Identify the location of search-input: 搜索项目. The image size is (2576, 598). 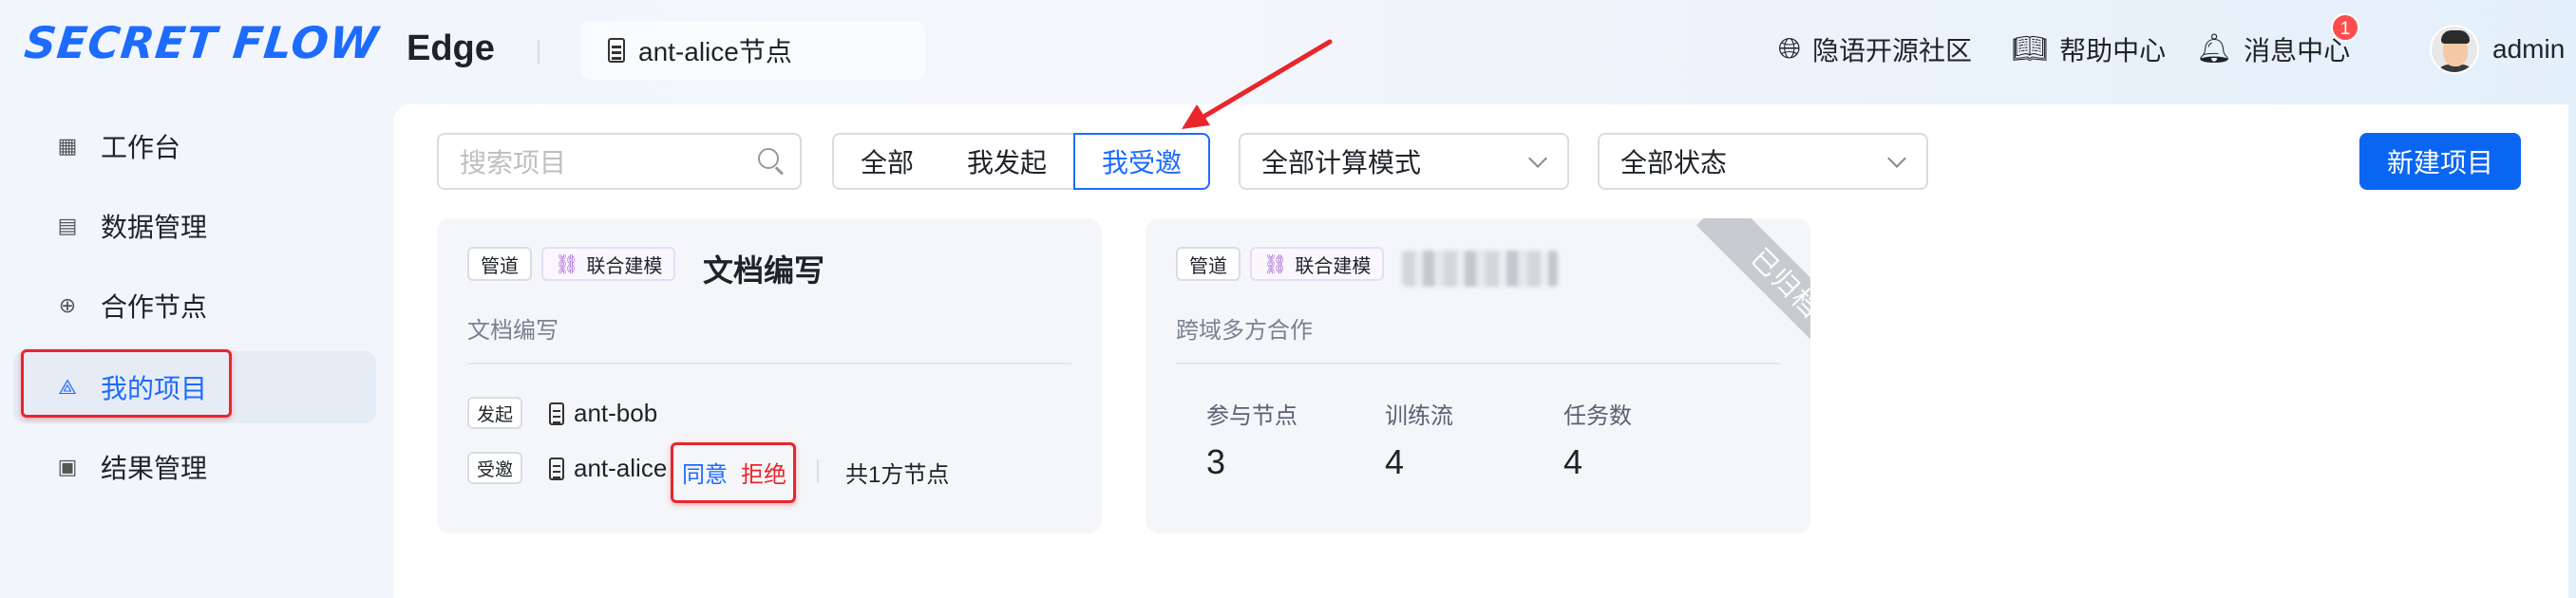
(619, 161).